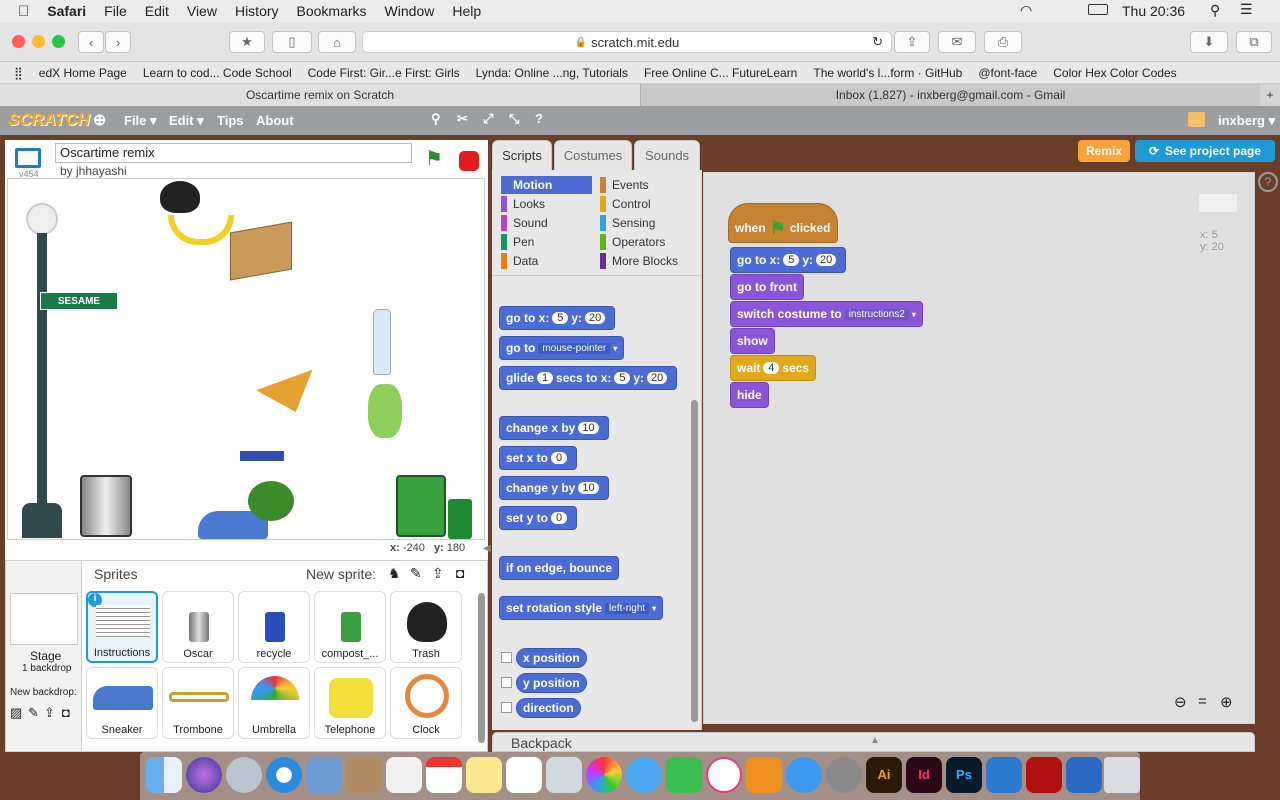  Describe the element at coordinates (99, 120) in the screenshot. I see `globe-icon: ⊕` at that location.